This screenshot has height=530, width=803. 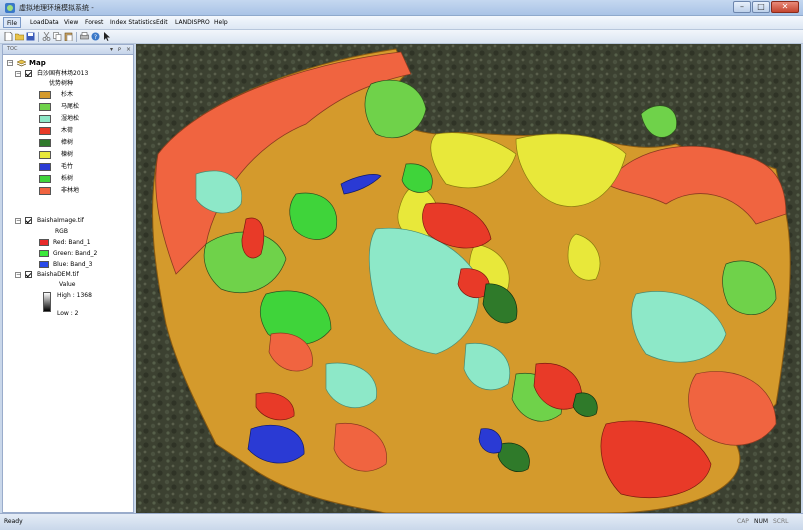 I want to click on legend-label: 樟树, so click(x=67, y=142).